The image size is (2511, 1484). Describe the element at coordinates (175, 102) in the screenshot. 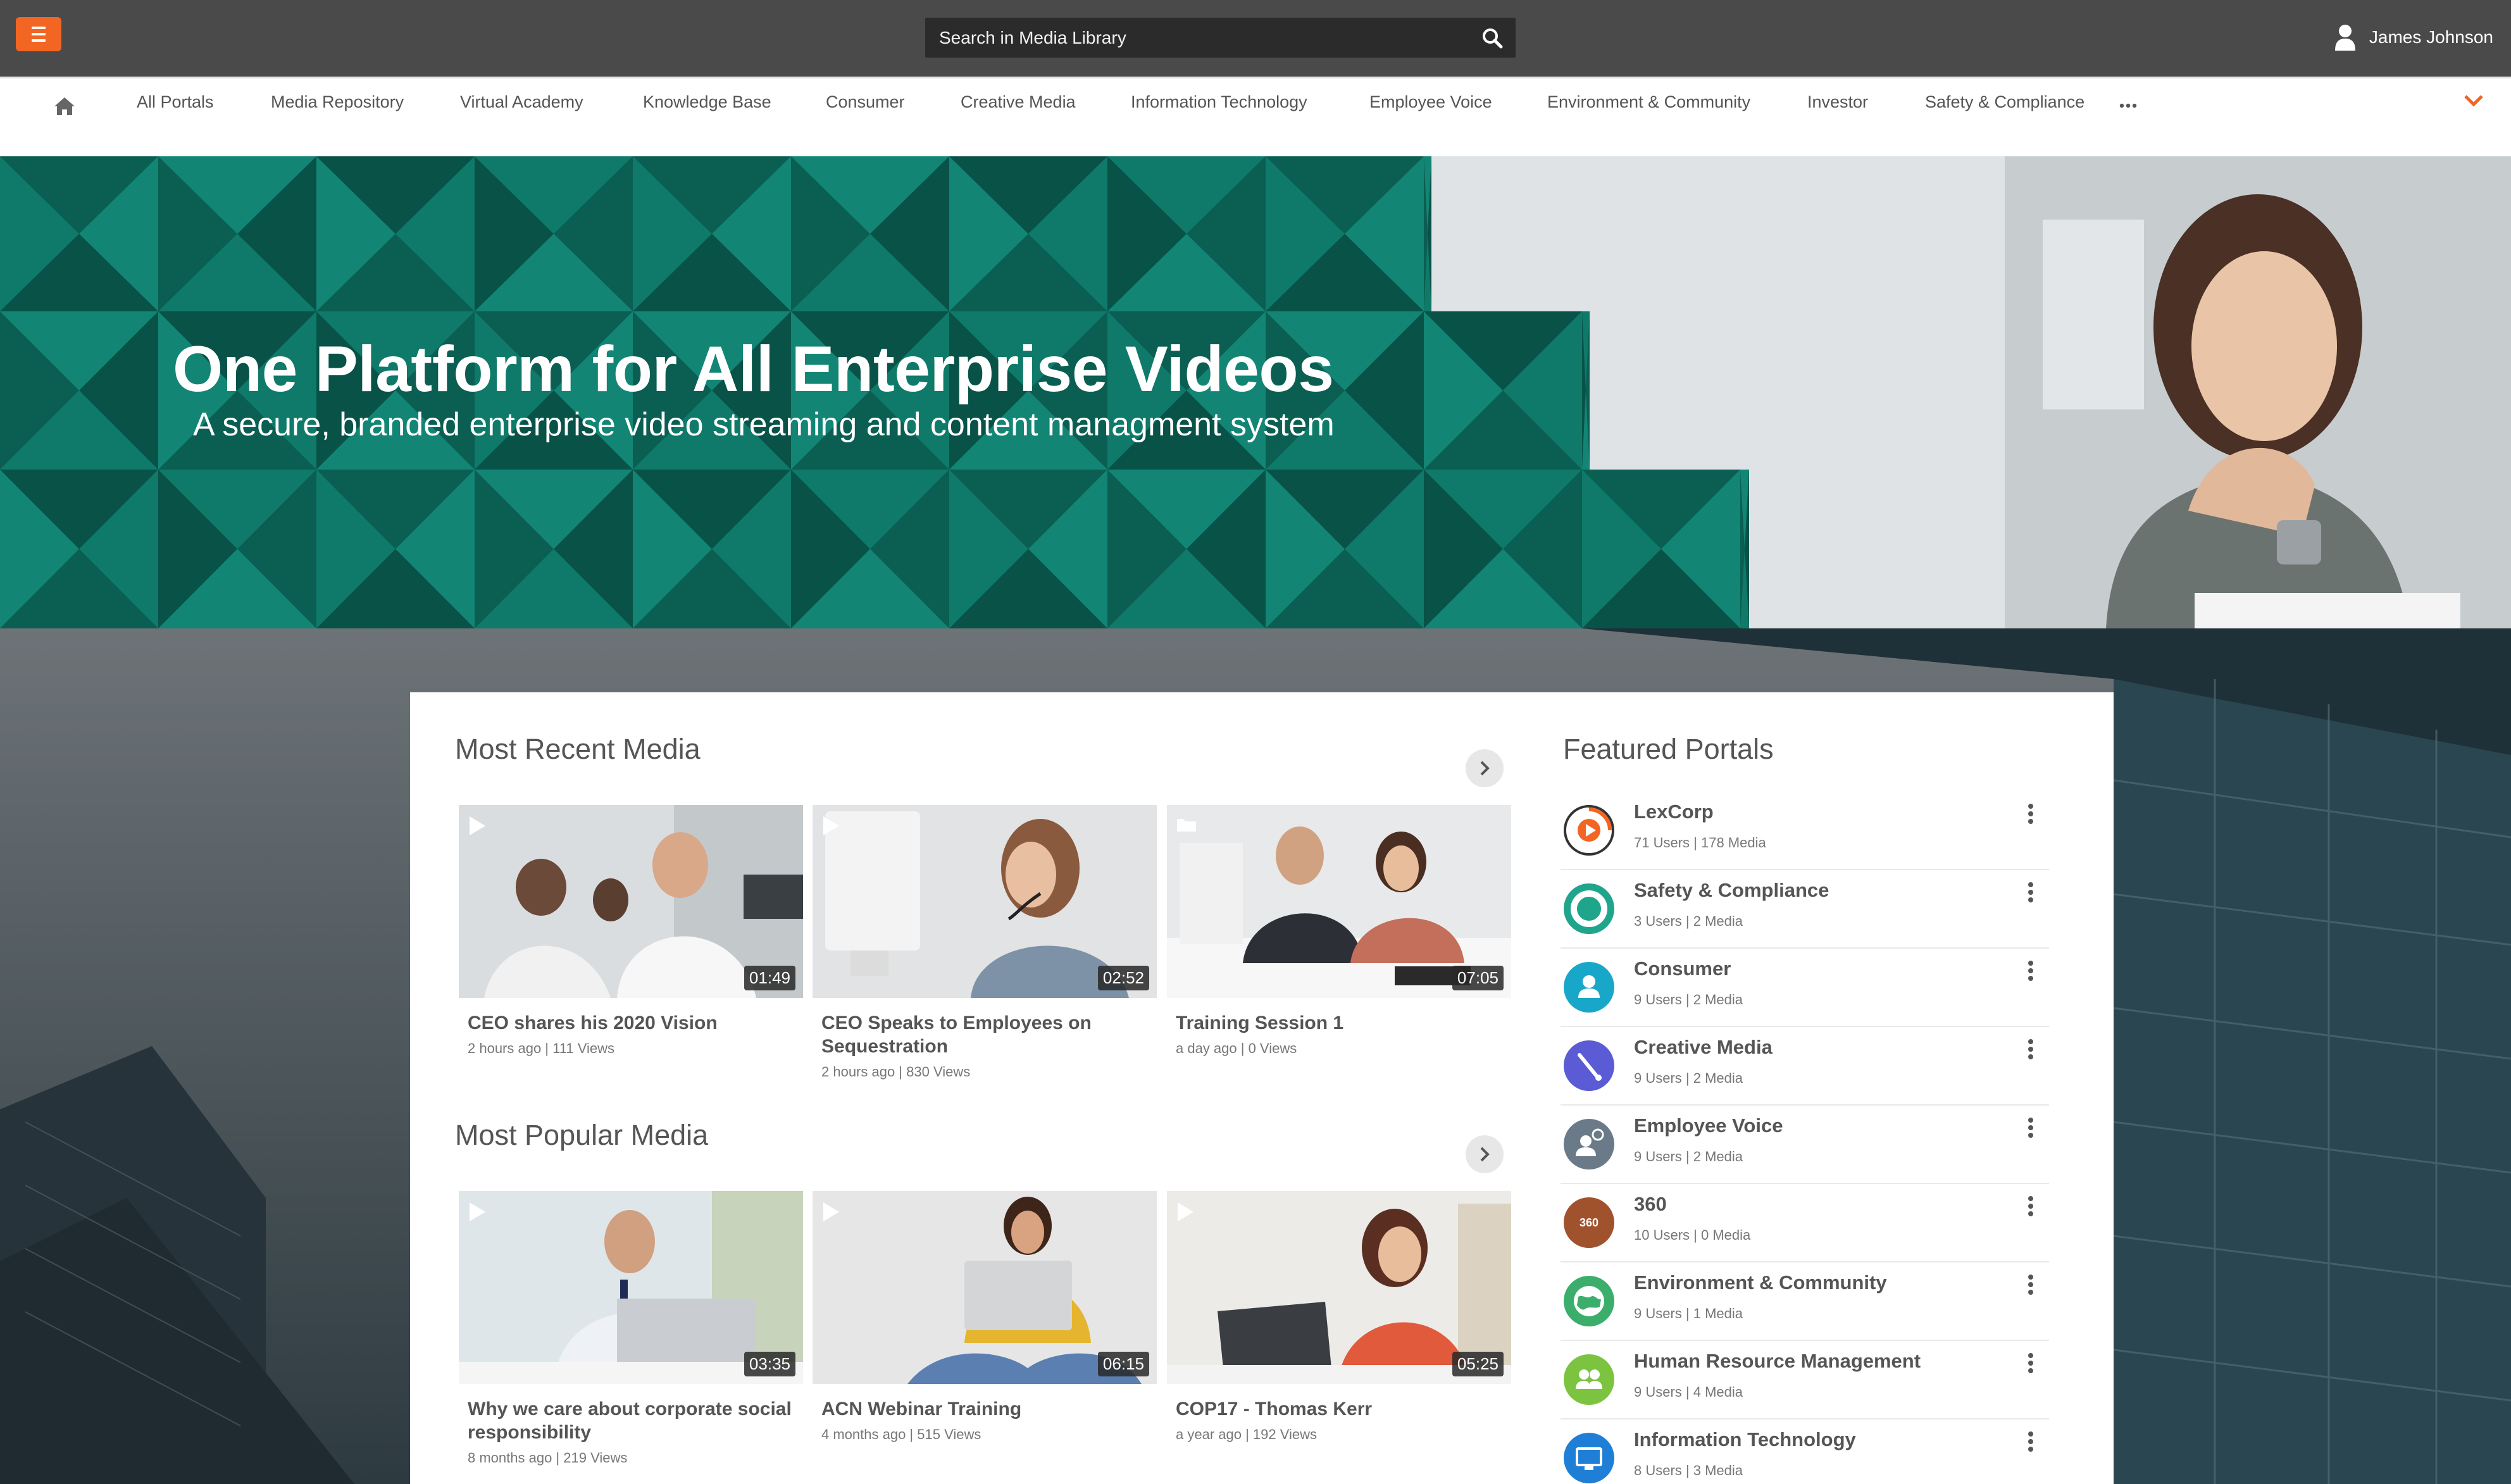

I see `nav-item-all-portals: All Portals` at that location.